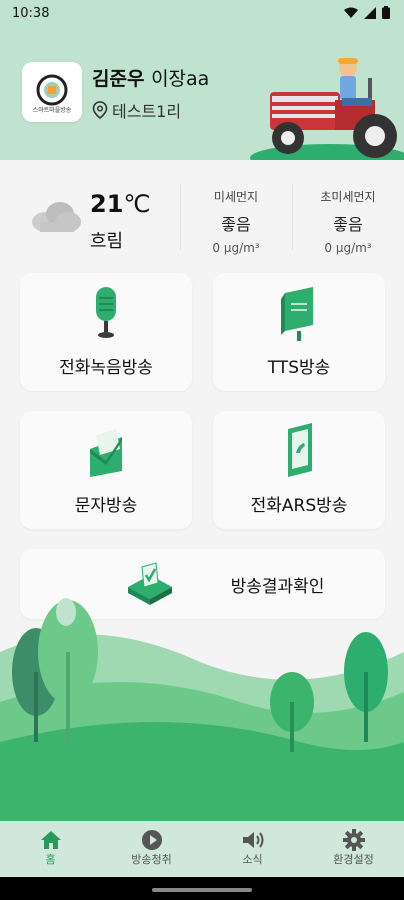  Describe the element at coordinates (353, 859) in the screenshot. I see `nav-settings-label: 환경설정` at that location.